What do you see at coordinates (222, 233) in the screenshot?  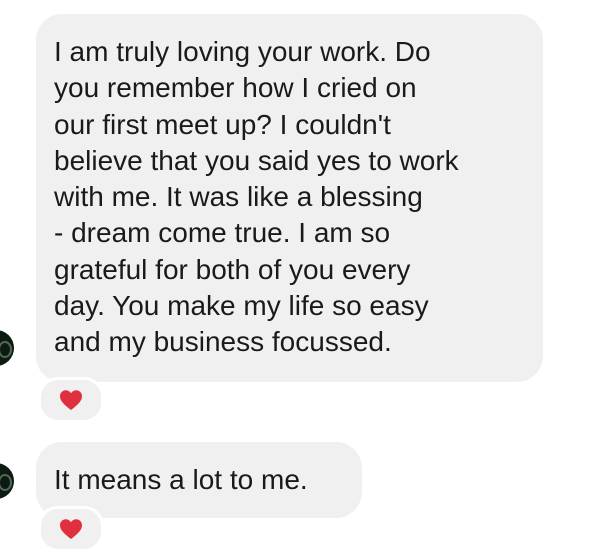 I see `message-line: - dream come true. I am so` at bounding box center [222, 233].